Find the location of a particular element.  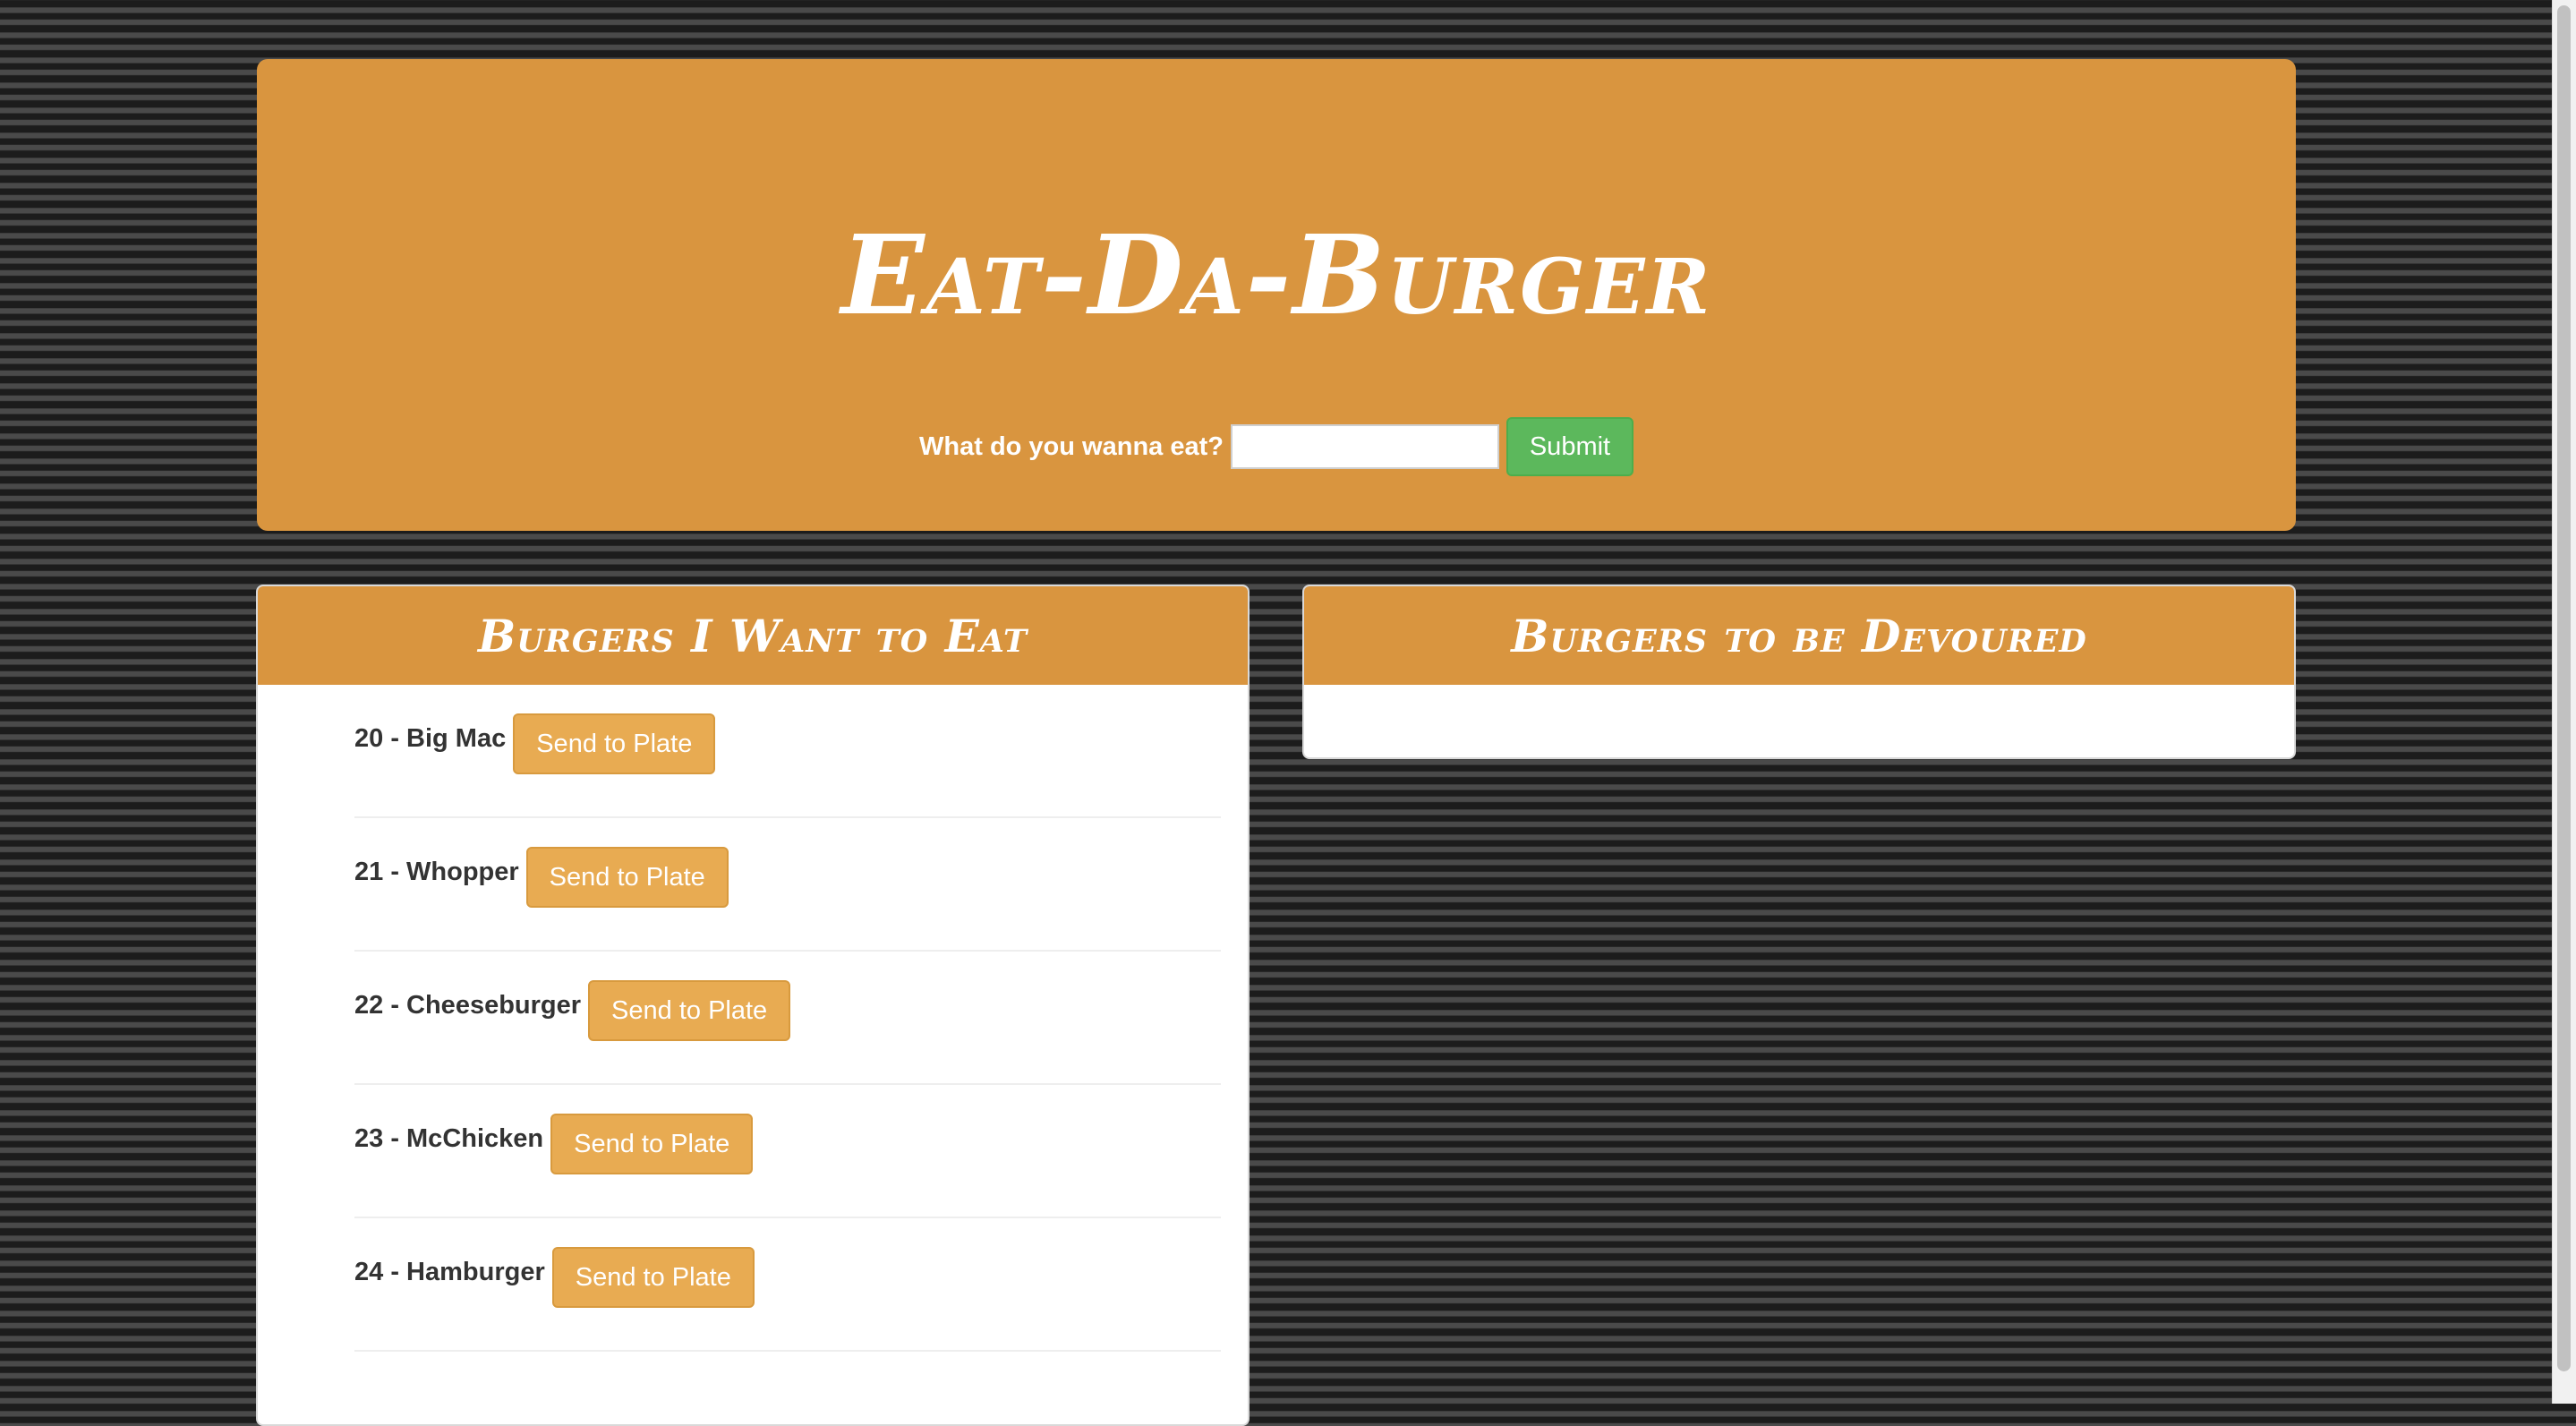

panel-heading: Burgers to be Devoured is located at coordinates (1799, 635).